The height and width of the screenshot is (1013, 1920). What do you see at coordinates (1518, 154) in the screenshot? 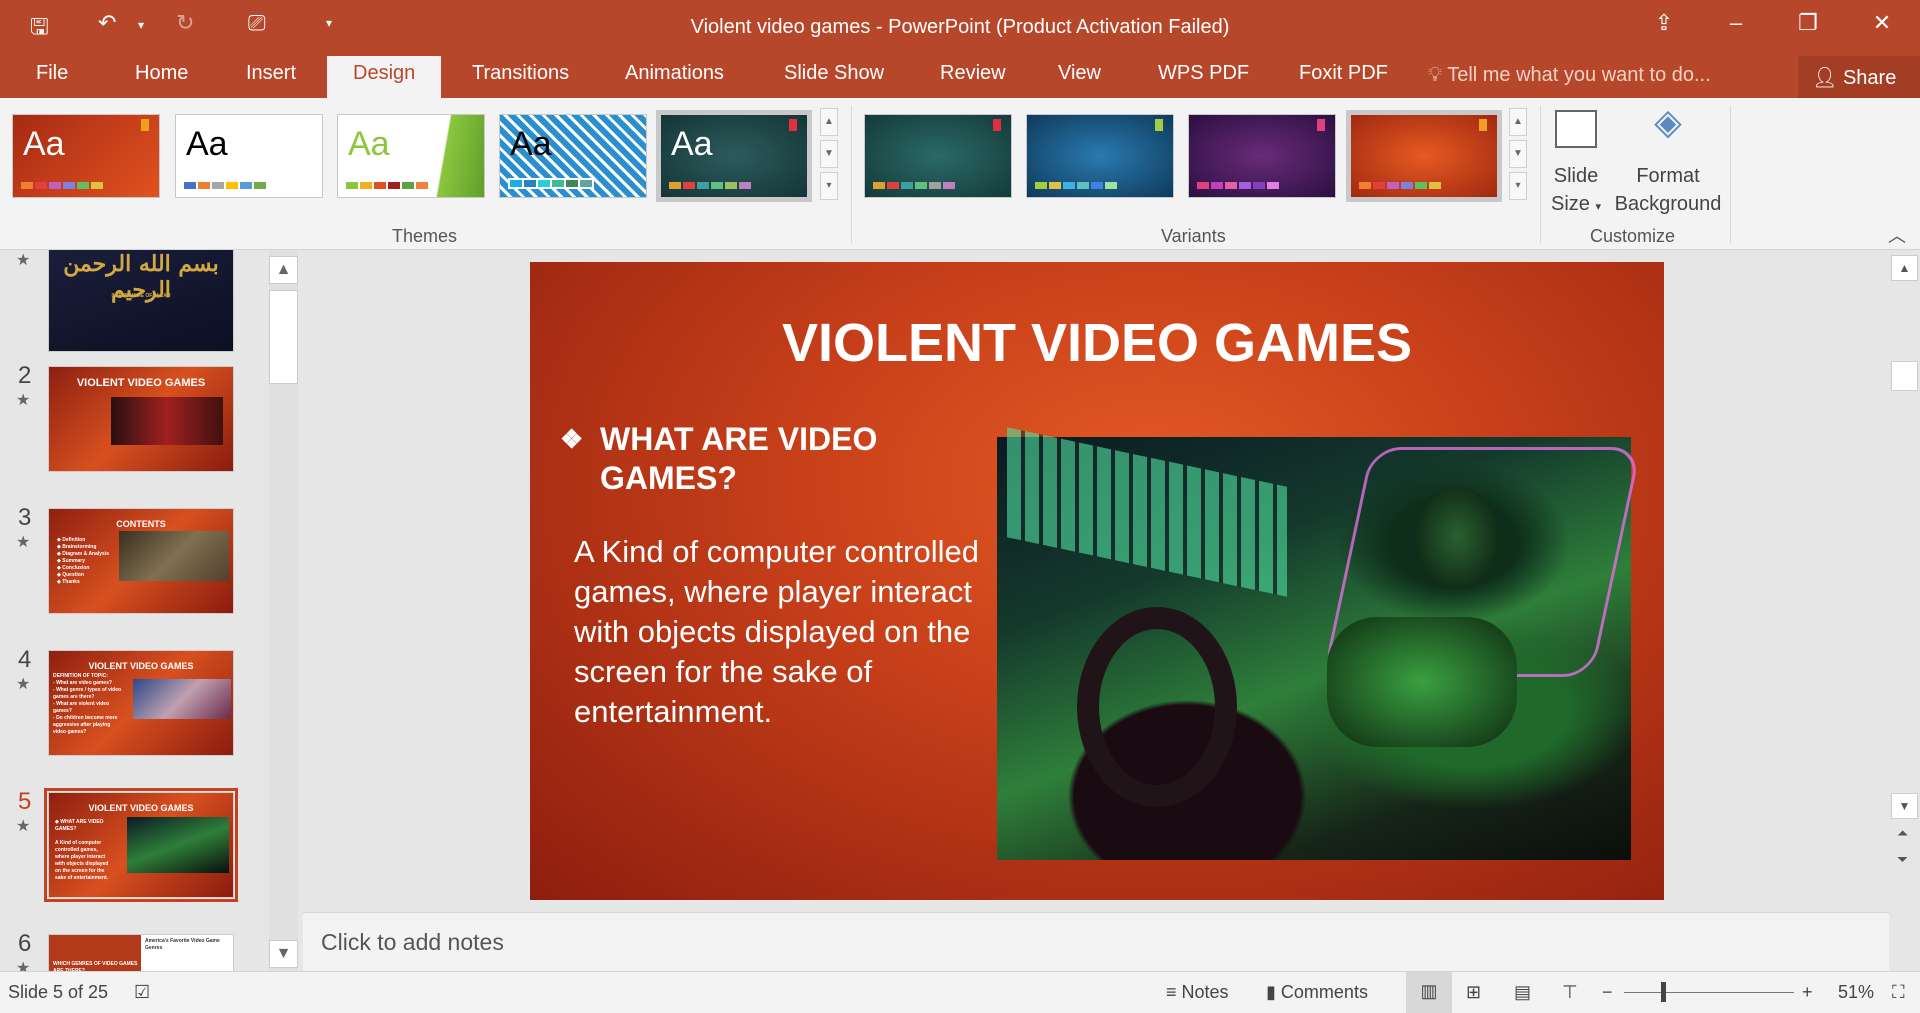
I see `variants-scroll-down: ▼` at bounding box center [1518, 154].